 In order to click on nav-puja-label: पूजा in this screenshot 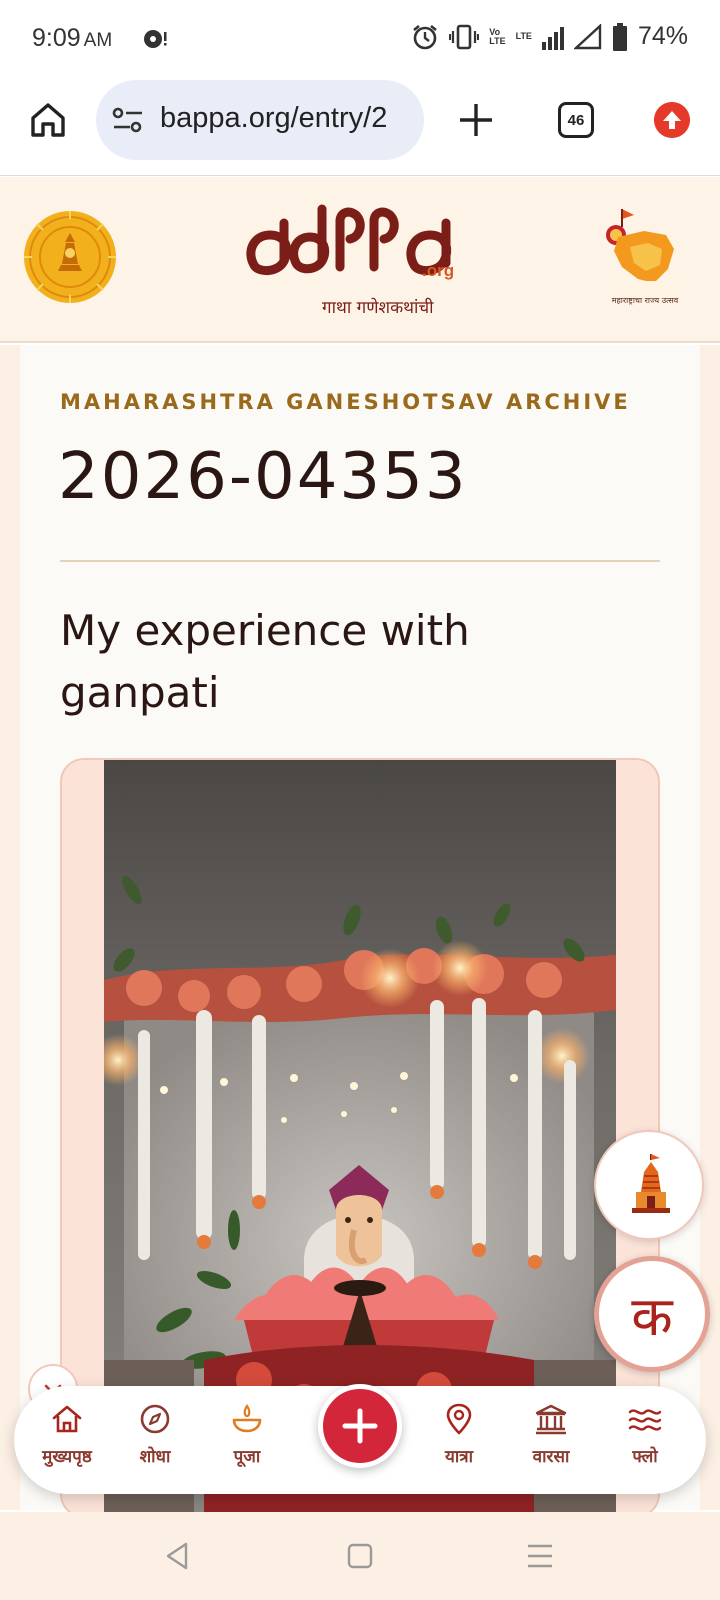, I will do `click(247, 1457)`.